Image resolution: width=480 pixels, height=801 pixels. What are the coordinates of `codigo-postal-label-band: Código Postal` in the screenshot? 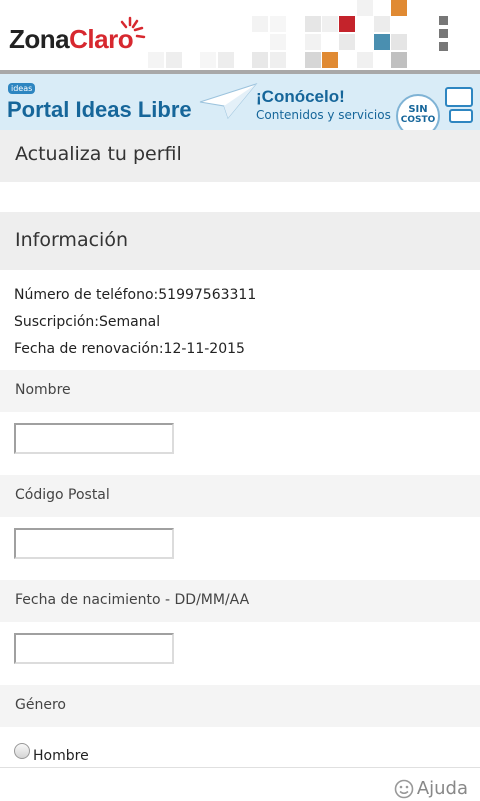 It's located at (240, 496).